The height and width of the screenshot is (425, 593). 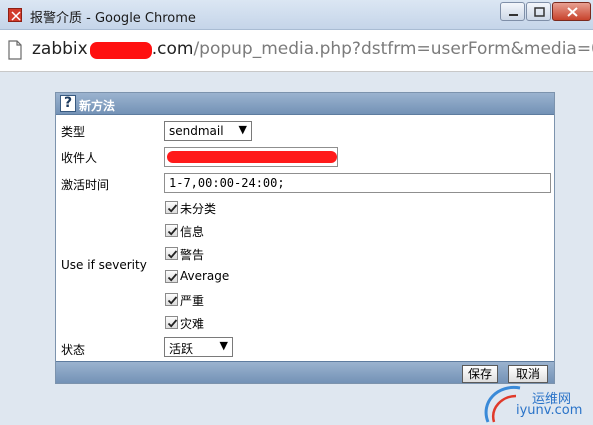 What do you see at coordinates (68, 103) in the screenshot?
I see `help-icon: ?` at bounding box center [68, 103].